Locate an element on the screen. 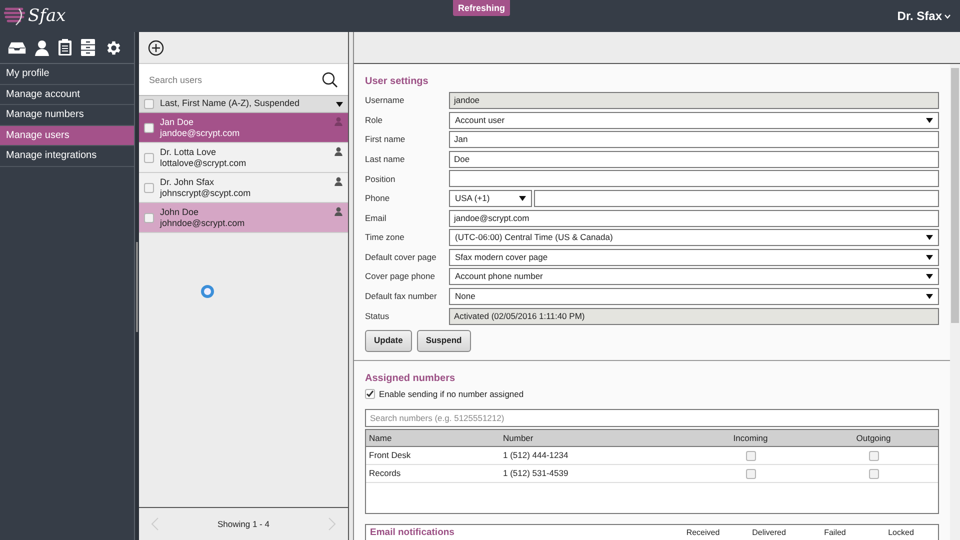 Image resolution: width=960 pixels, height=540 pixels. refreshing-badge: Refreshing is located at coordinates (481, 8).